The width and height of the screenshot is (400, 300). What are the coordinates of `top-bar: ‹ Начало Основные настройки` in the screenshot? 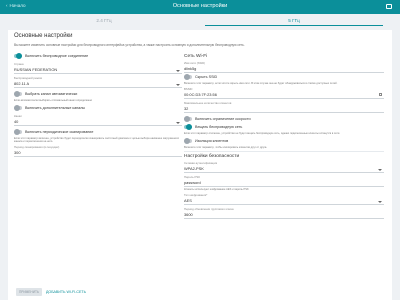 It's located at (200, 7).